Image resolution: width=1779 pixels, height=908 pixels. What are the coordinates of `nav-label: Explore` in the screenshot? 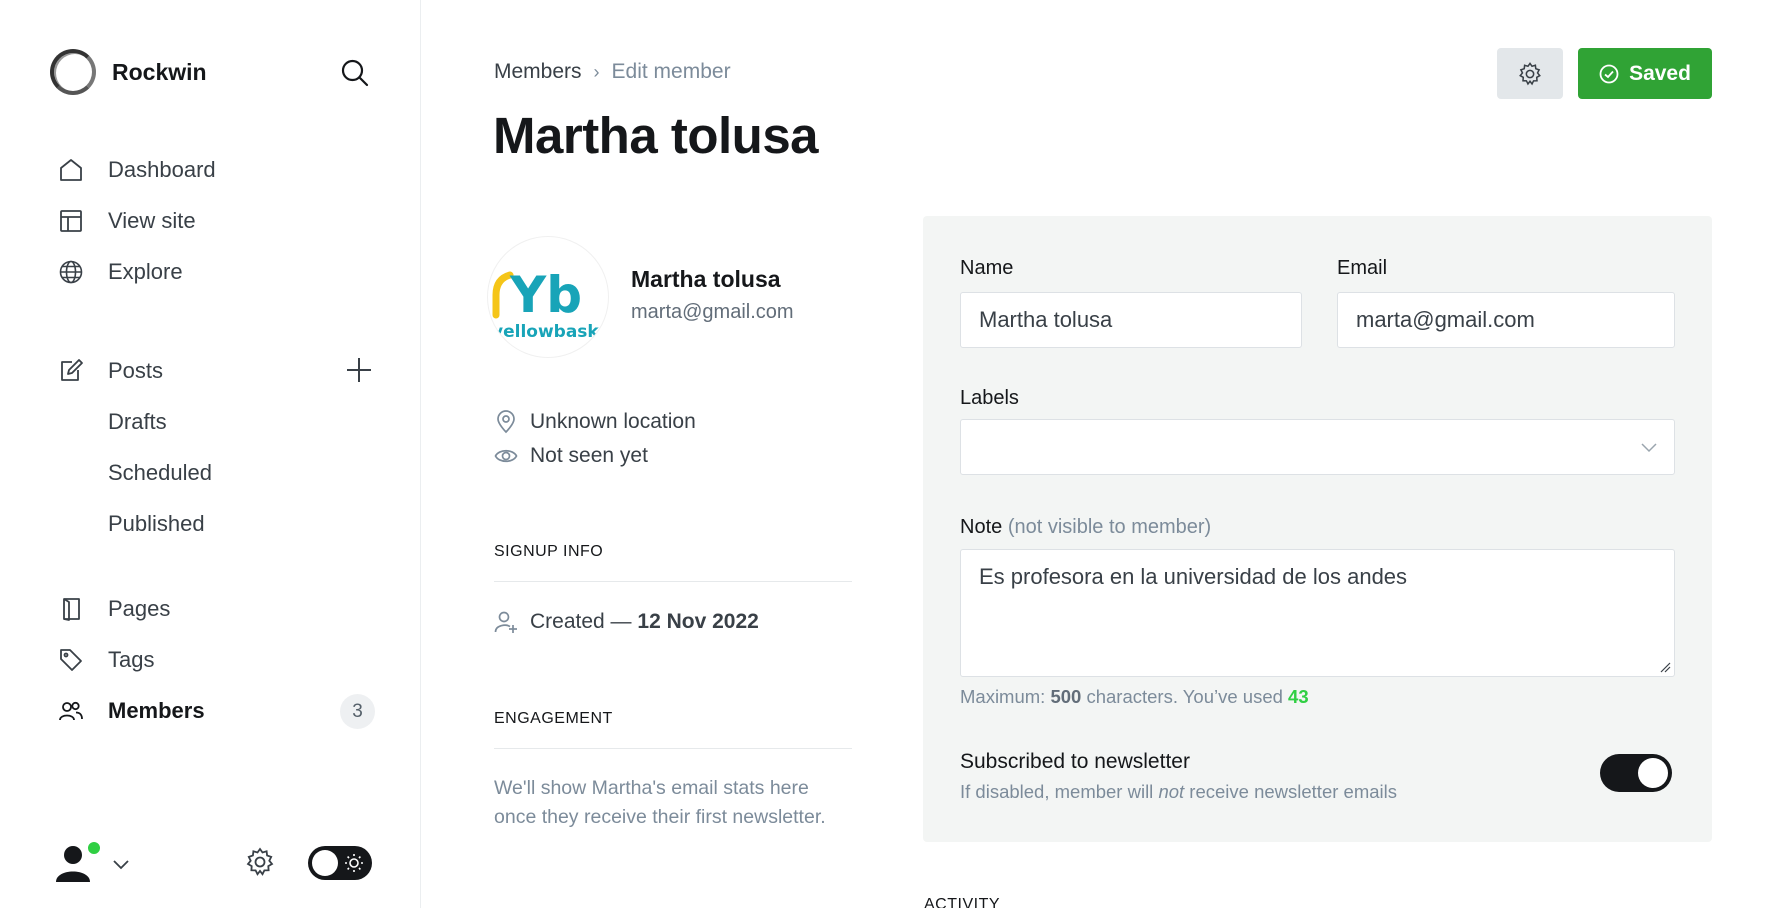 It's located at (145, 271).